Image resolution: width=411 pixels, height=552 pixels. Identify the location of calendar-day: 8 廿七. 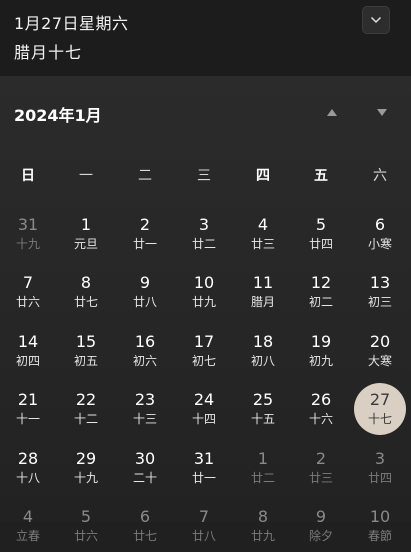
(86, 292).